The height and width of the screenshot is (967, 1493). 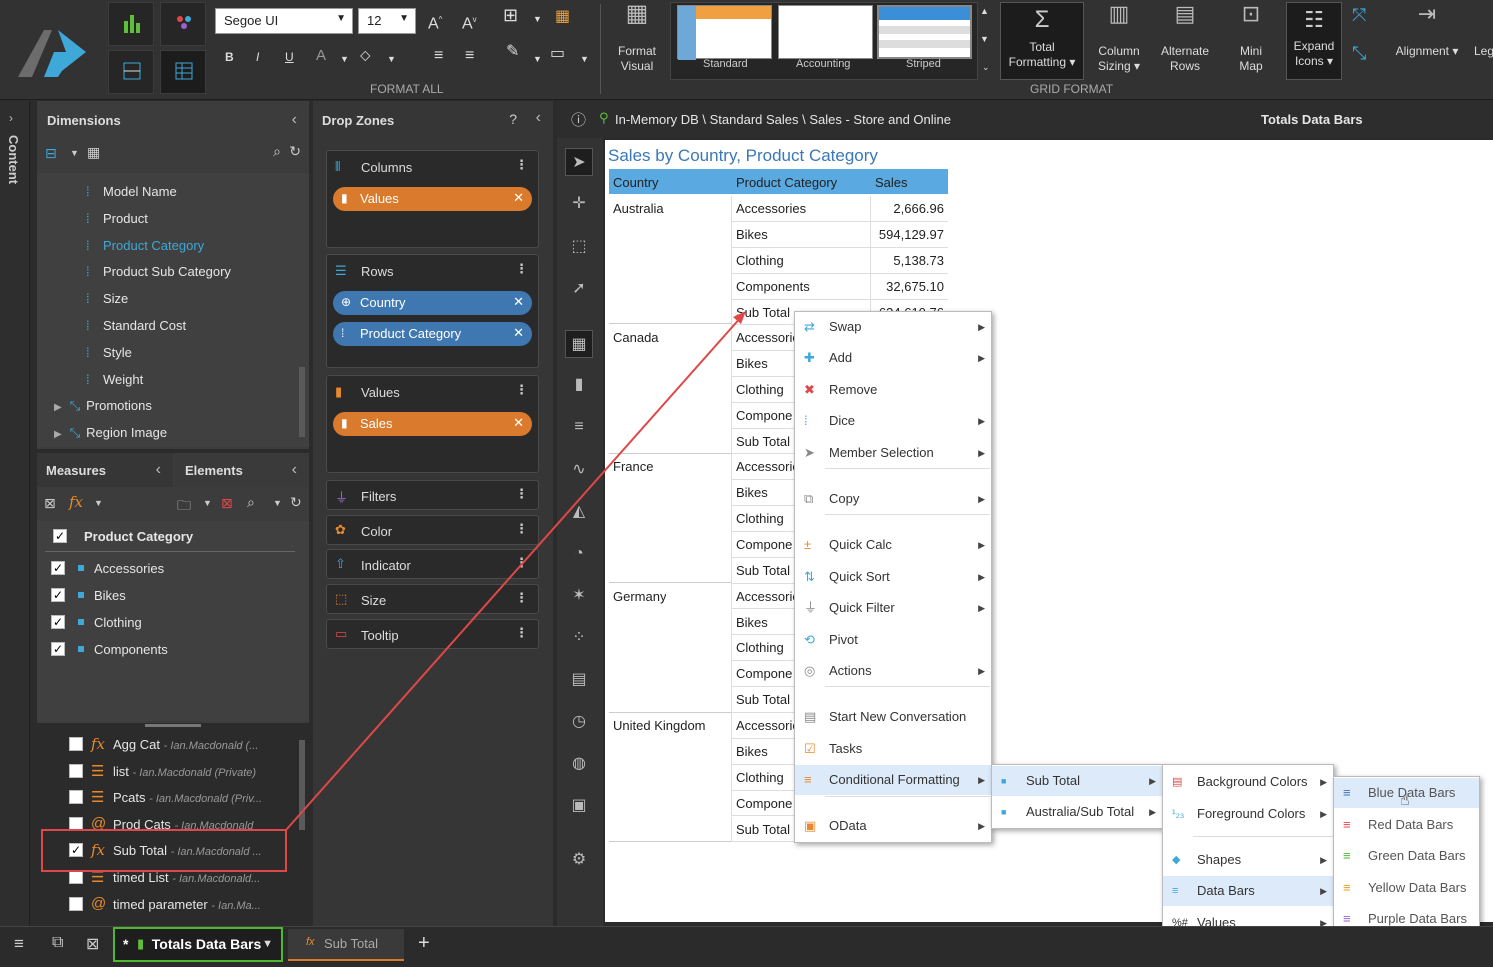 I want to click on menu-item-label: Copy, so click(x=844, y=498).